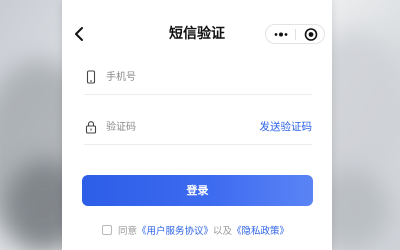 Image resolution: width=400 pixels, height=250 pixels. I want to click on more-button, so click(281, 34).